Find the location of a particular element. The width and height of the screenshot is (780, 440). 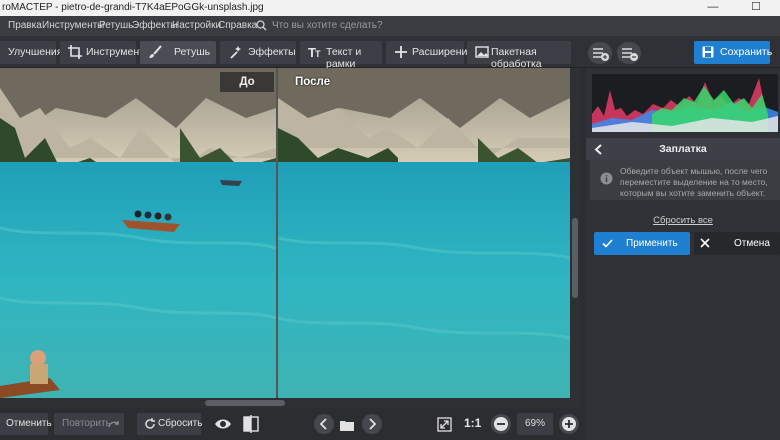

before-label: До is located at coordinates (247, 82).